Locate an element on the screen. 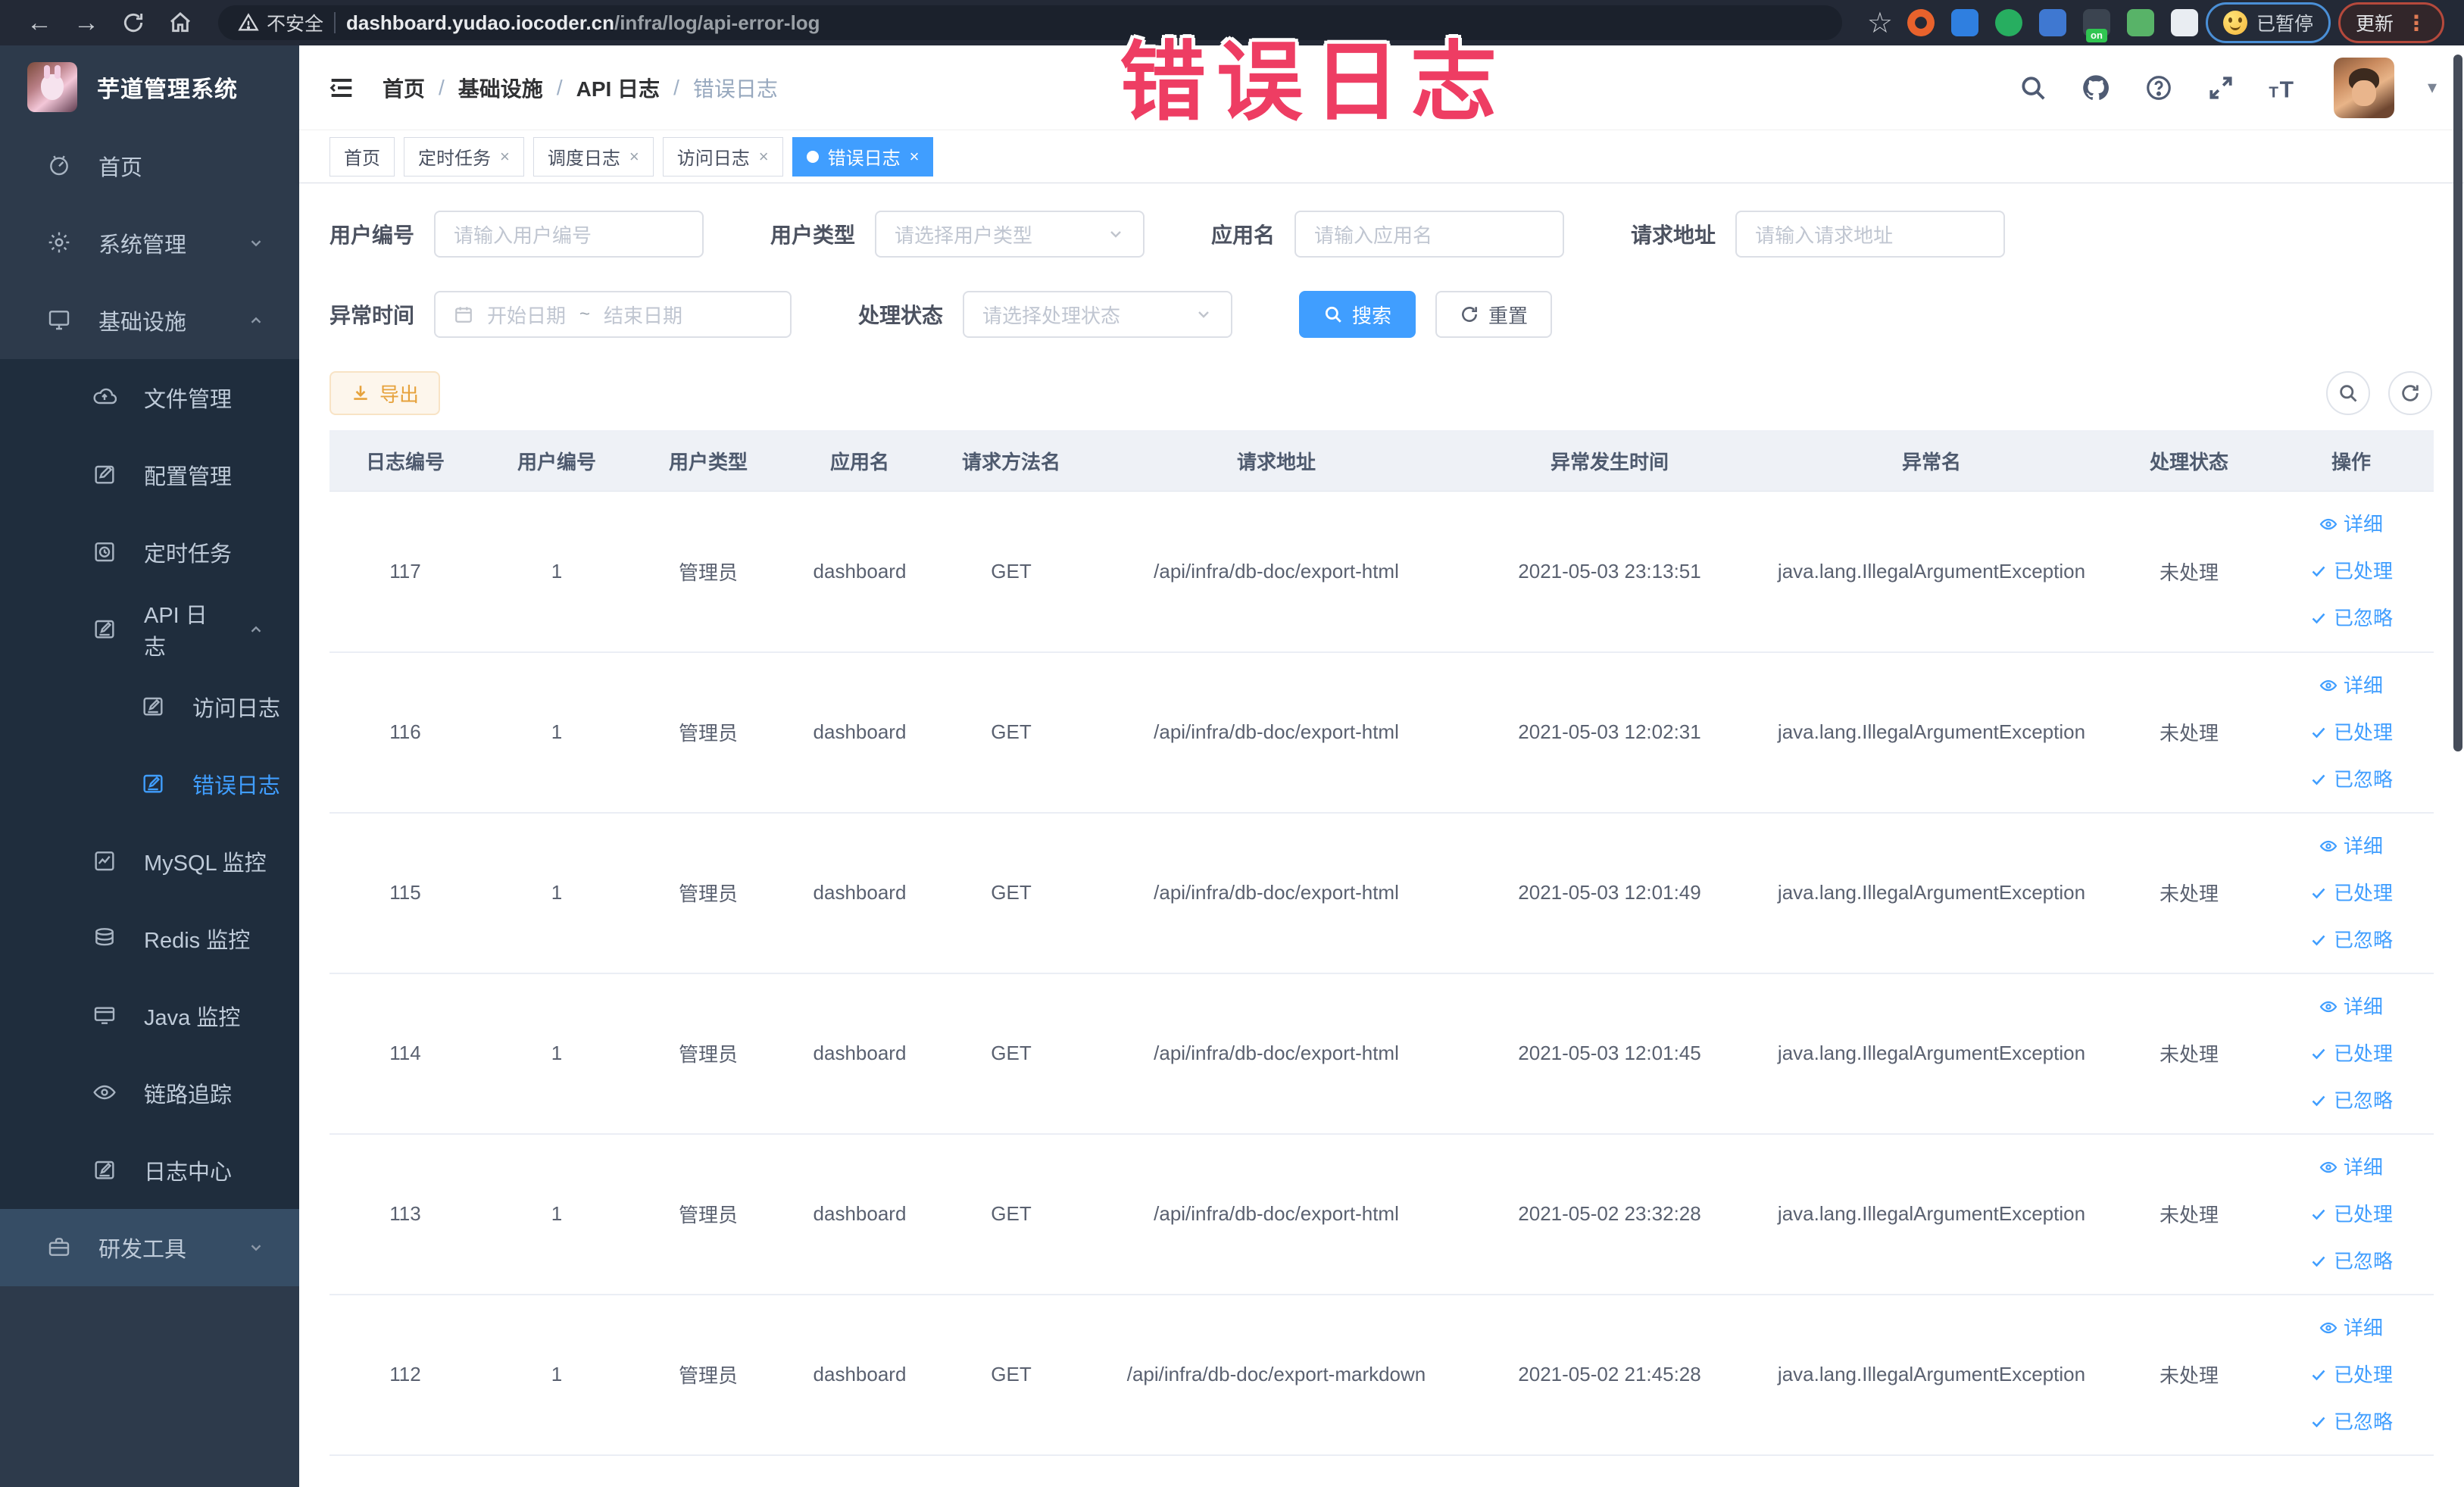 This screenshot has width=2464, height=1487. browser-back-icon: ← is located at coordinates (39, 22).